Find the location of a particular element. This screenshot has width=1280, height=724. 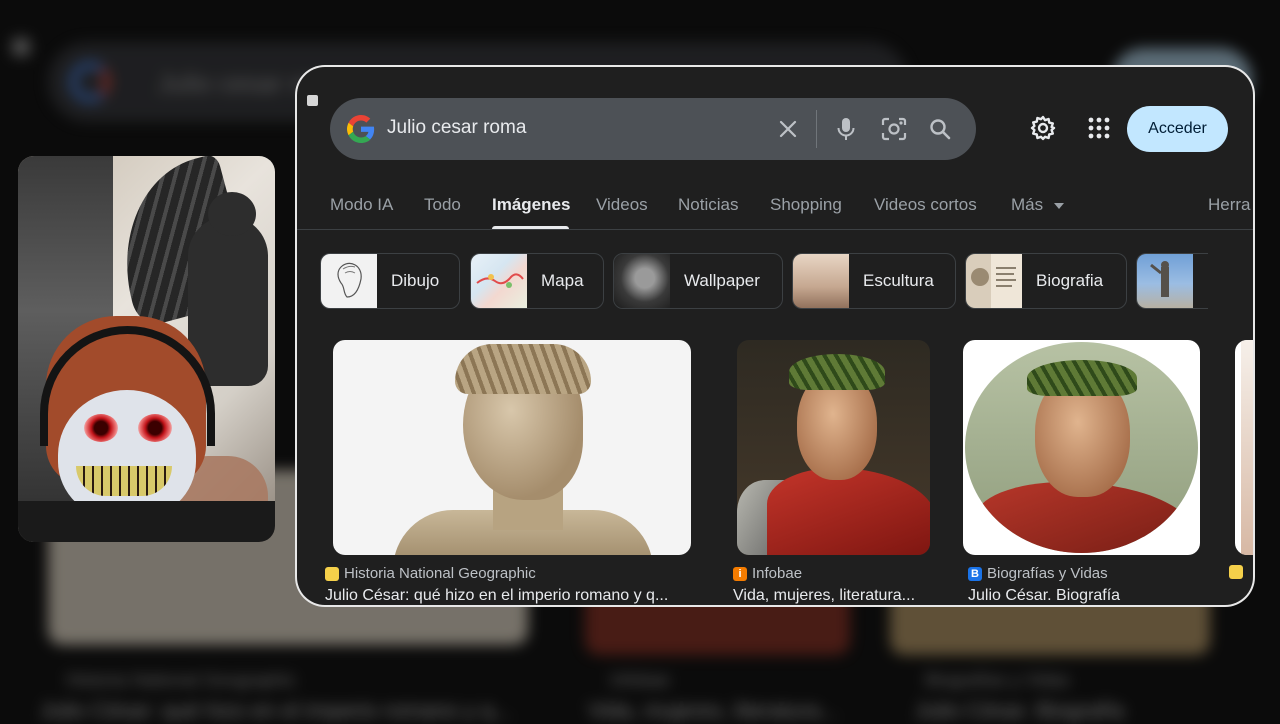

chip-biografia: Biografia is located at coordinates (1046, 281).